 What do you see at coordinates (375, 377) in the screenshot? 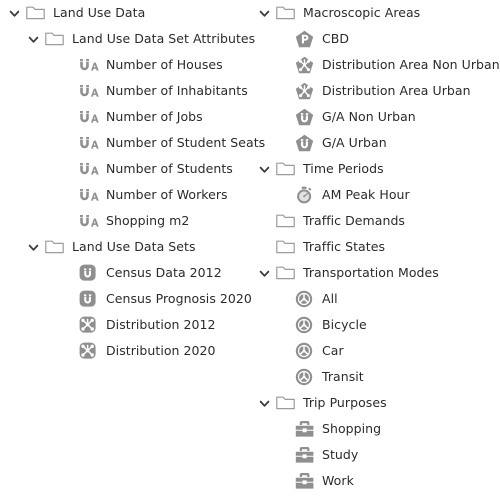
I see `tree-item: Transit` at bounding box center [375, 377].